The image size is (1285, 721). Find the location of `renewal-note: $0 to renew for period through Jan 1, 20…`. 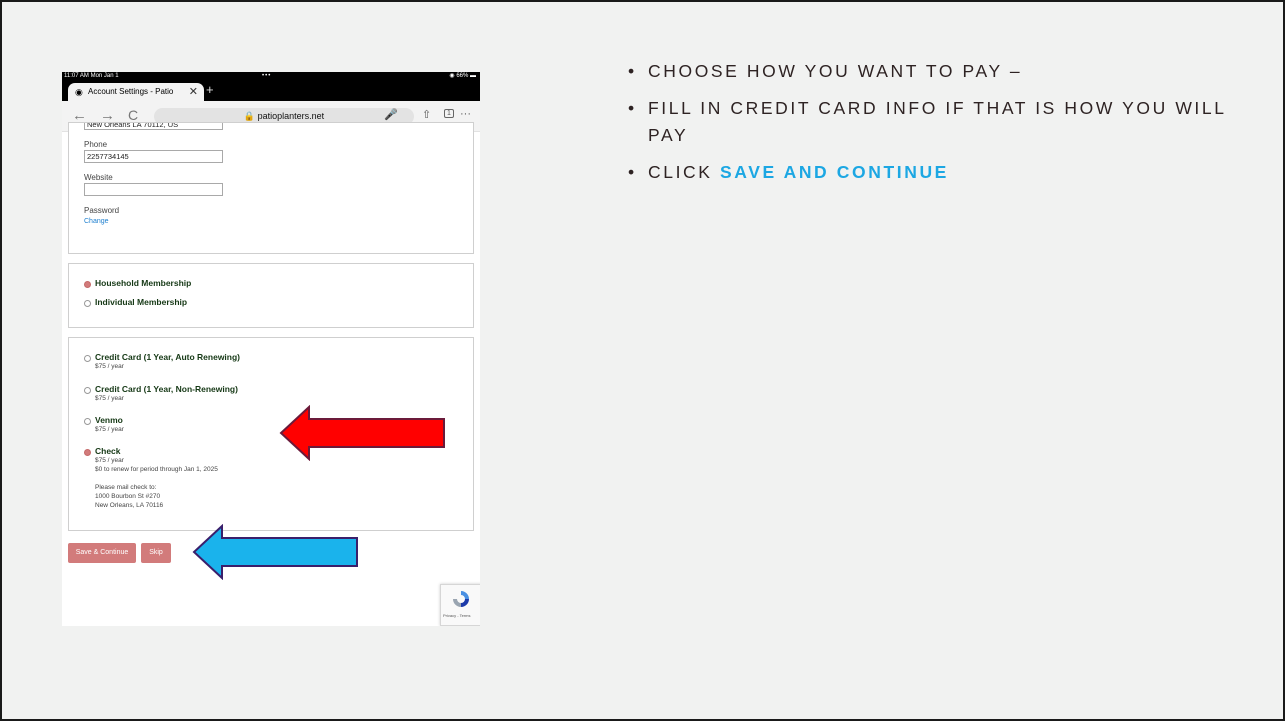

renewal-note: $0 to renew for period through Jan 1, 20… is located at coordinates (156, 469).